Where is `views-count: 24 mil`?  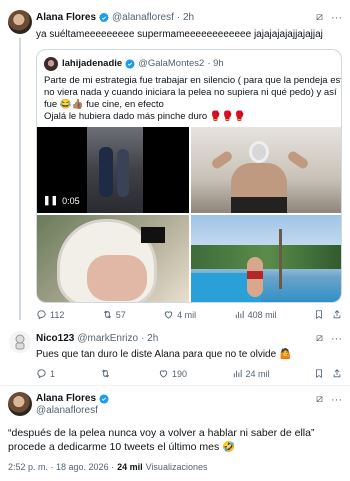
views-count: 24 mil is located at coordinates (130, 467).